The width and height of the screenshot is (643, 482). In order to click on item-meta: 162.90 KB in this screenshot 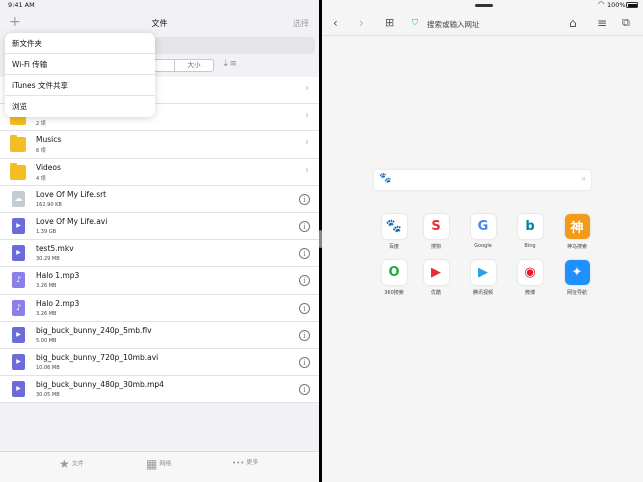, I will do `click(49, 204)`.